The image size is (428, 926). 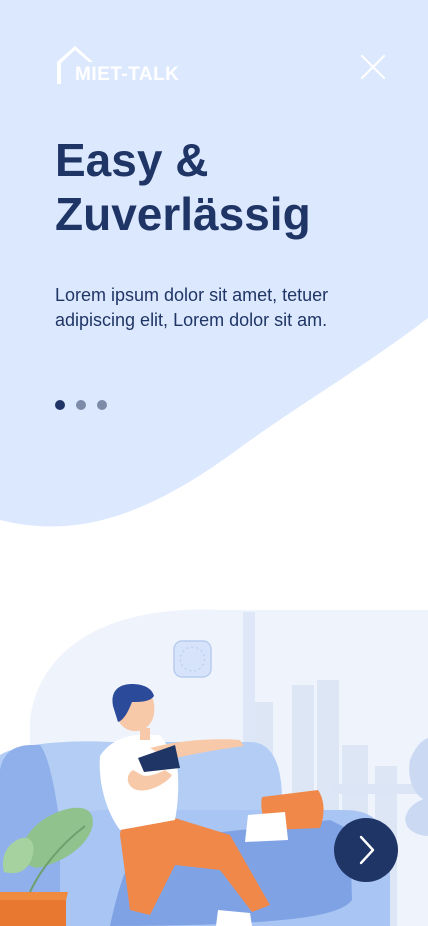 What do you see at coordinates (127, 74) in the screenshot?
I see `logo-text: MIET-TALK` at bounding box center [127, 74].